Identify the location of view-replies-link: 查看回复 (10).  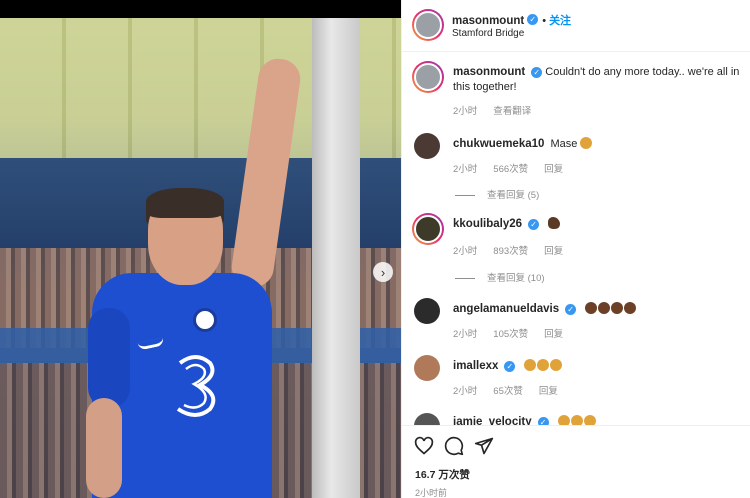
(516, 278).